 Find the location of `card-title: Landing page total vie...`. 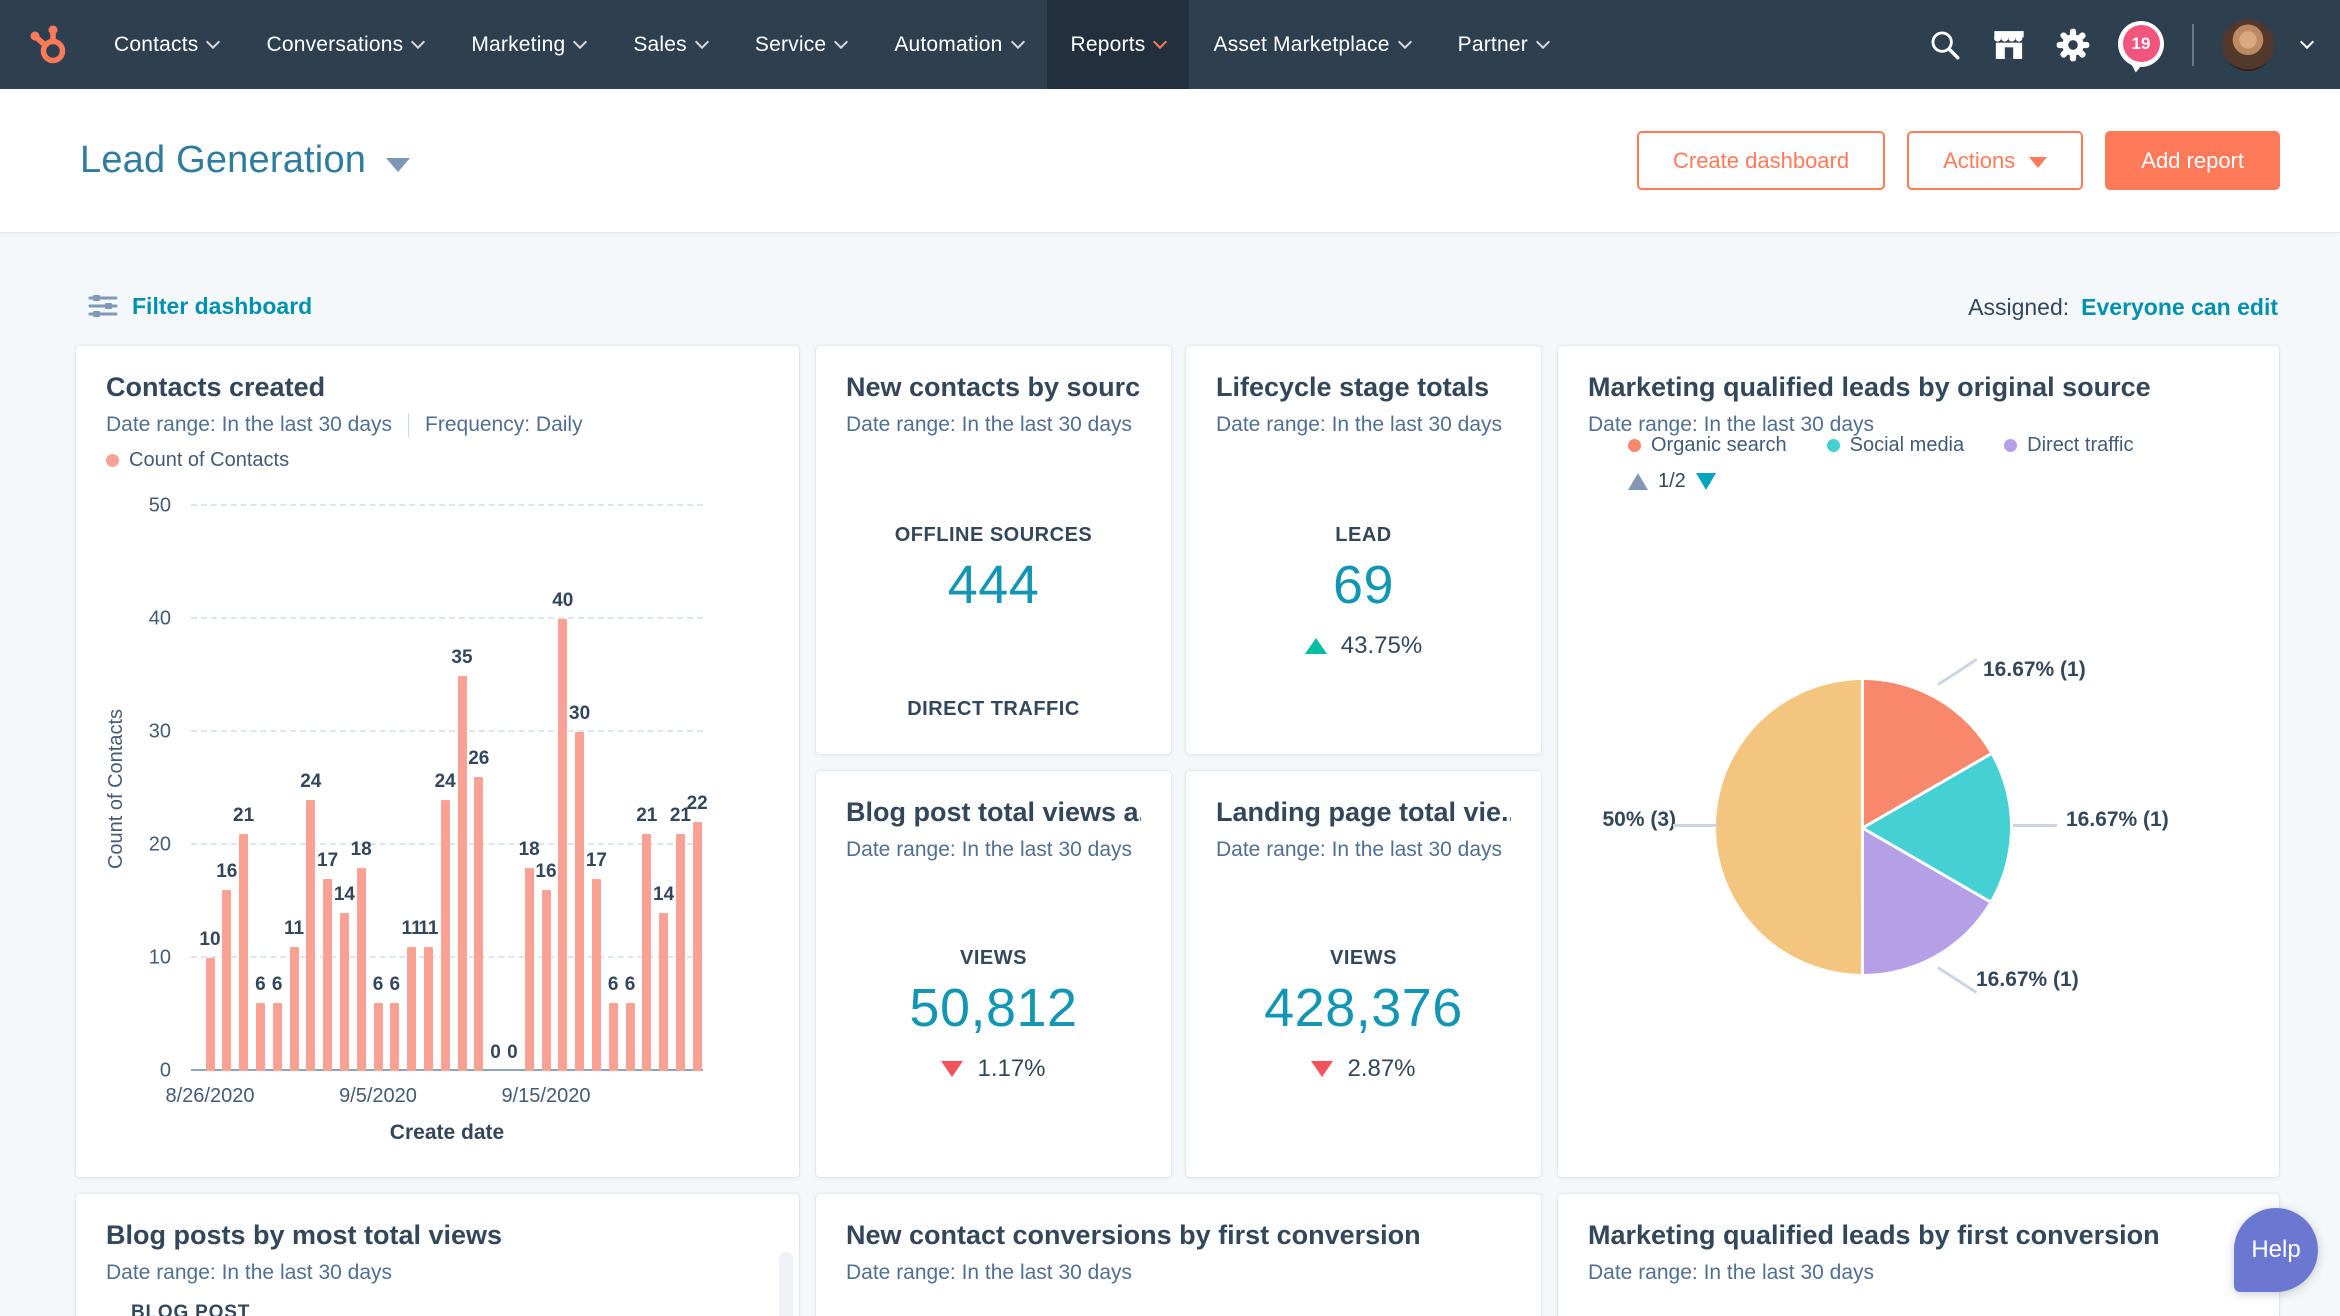

card-title: Landing page total vie... is located at coordinates (1363, 812).